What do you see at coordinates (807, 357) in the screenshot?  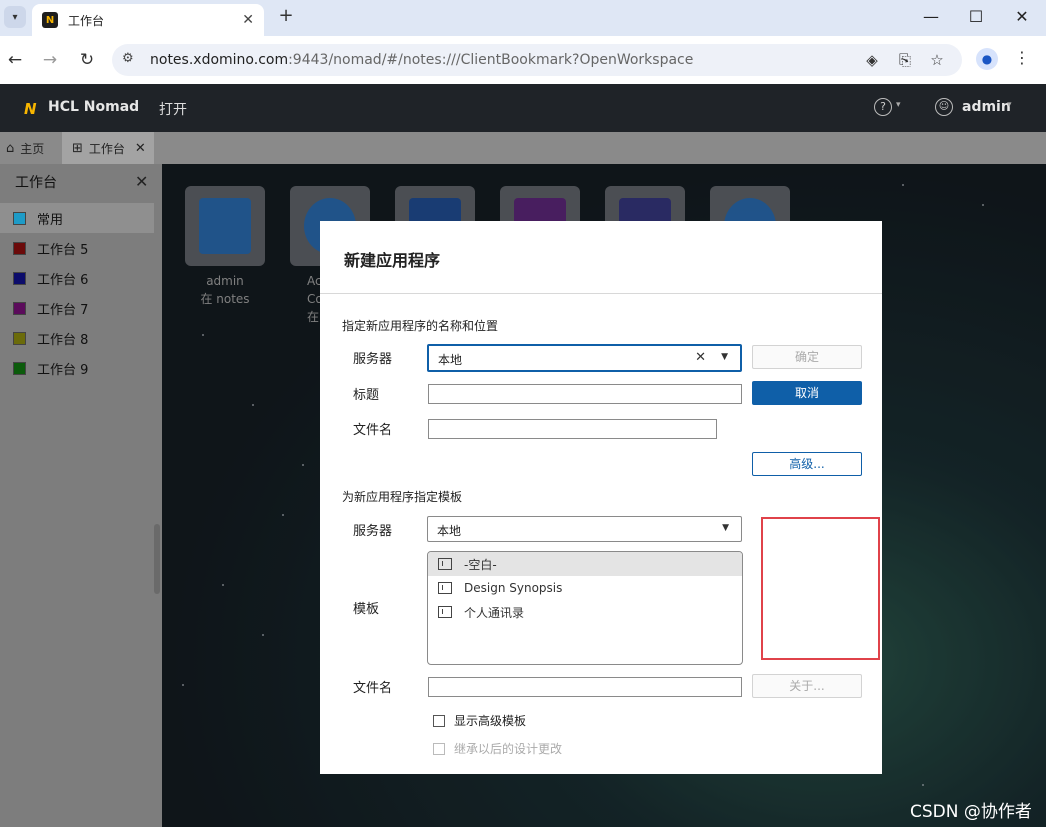 I see `ok-button: 确定` at bounding box center [807, 357].